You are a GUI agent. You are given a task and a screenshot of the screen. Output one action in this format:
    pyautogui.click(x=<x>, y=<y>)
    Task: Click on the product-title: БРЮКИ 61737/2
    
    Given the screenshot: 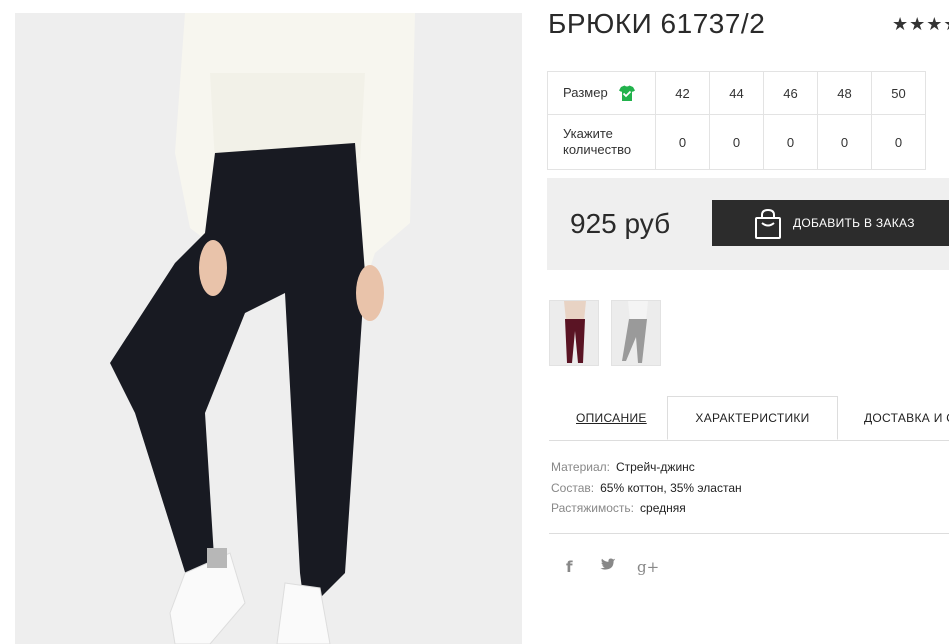 What is the action you would take?
    pyautogui.click(x=657, y=23)
    